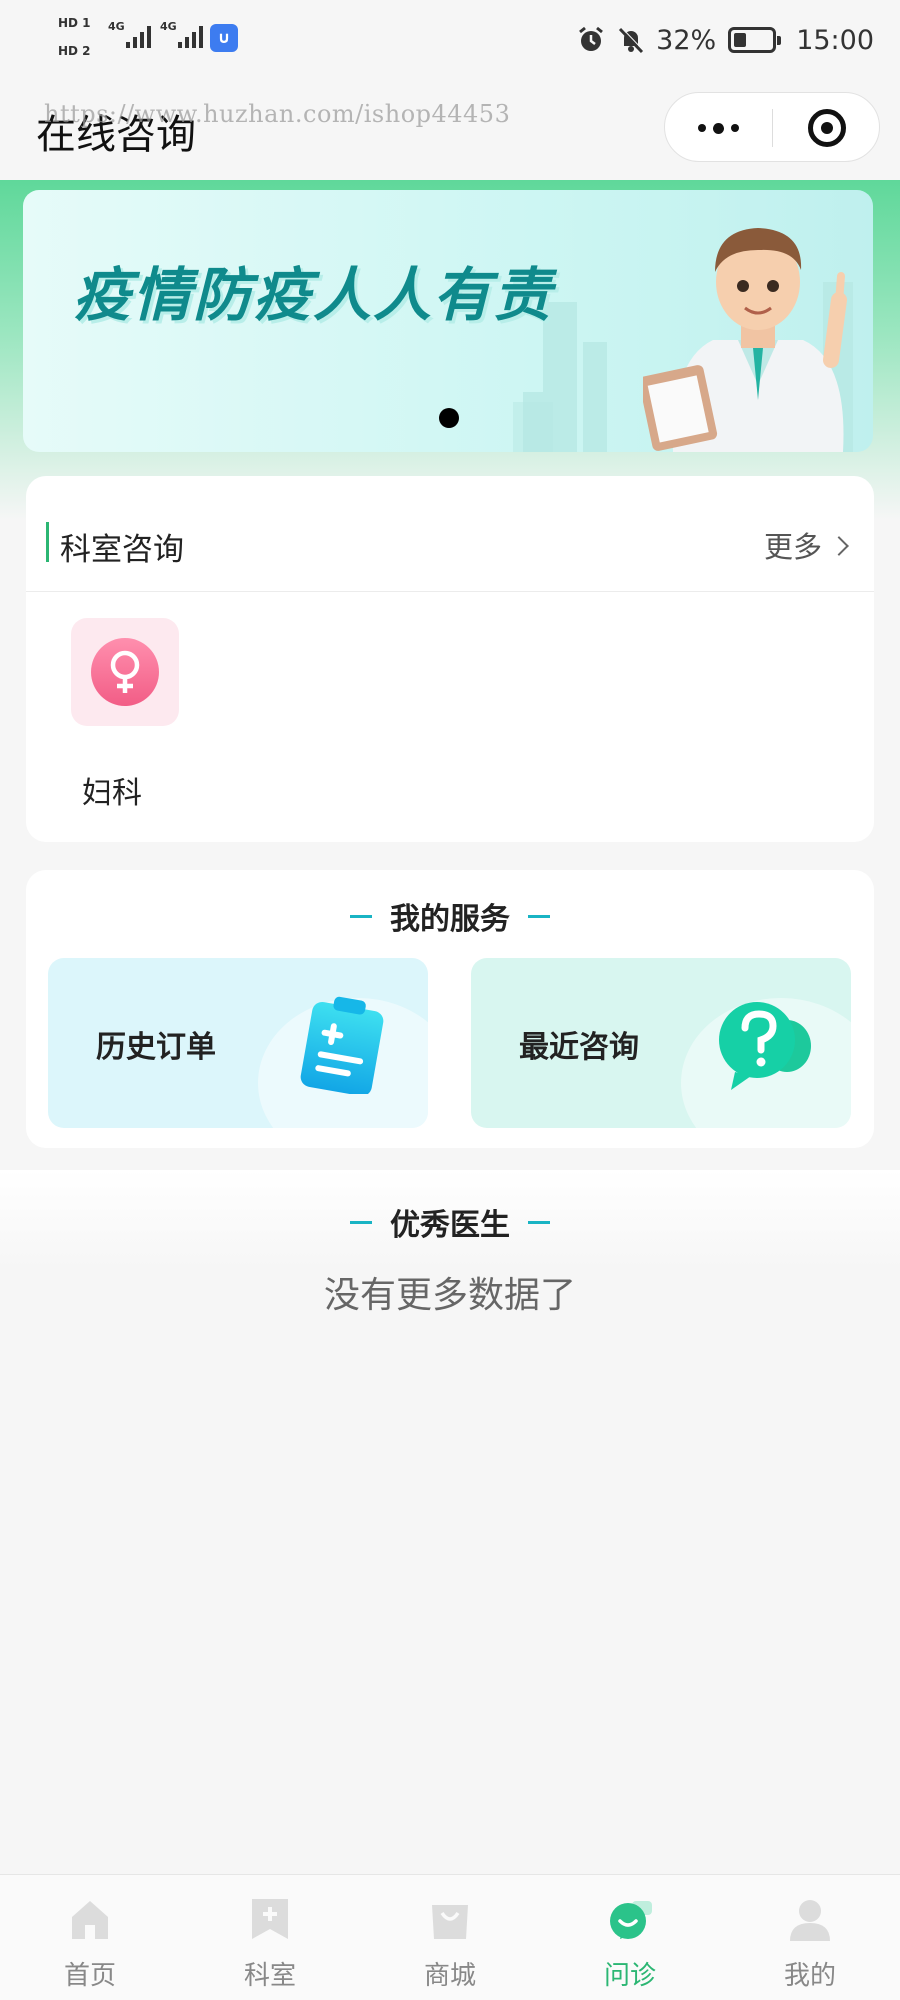 The height and width of the screenshot is (2000, 900). What do you see at coordinates (792, 547) in the screenshot?
I see `more-label: 更多` at bounding box center [792, 547].